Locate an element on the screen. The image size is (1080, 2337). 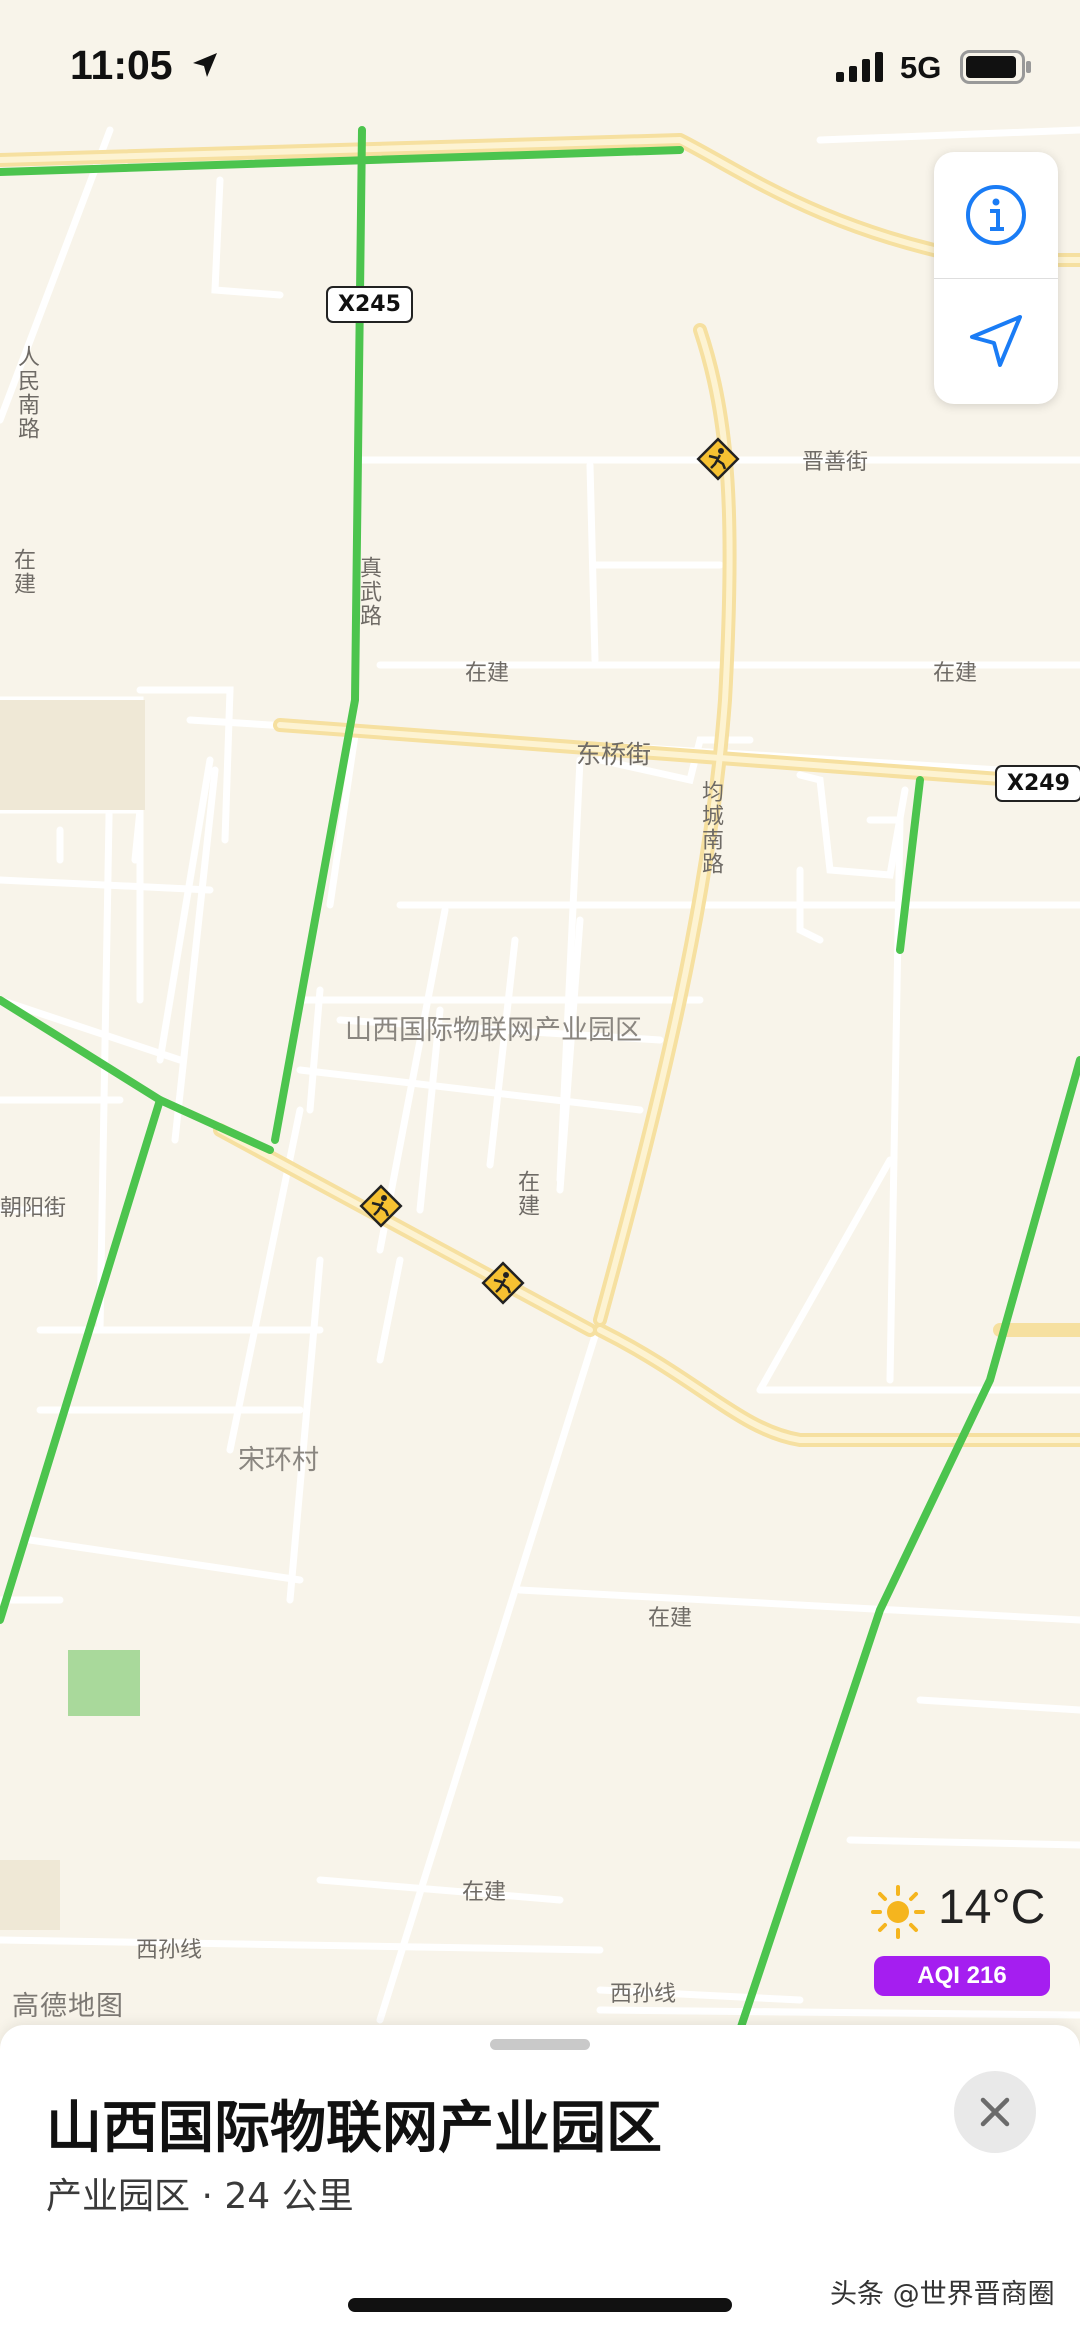
road-label: 朝阳街 is located at coordinates (33, 1208).